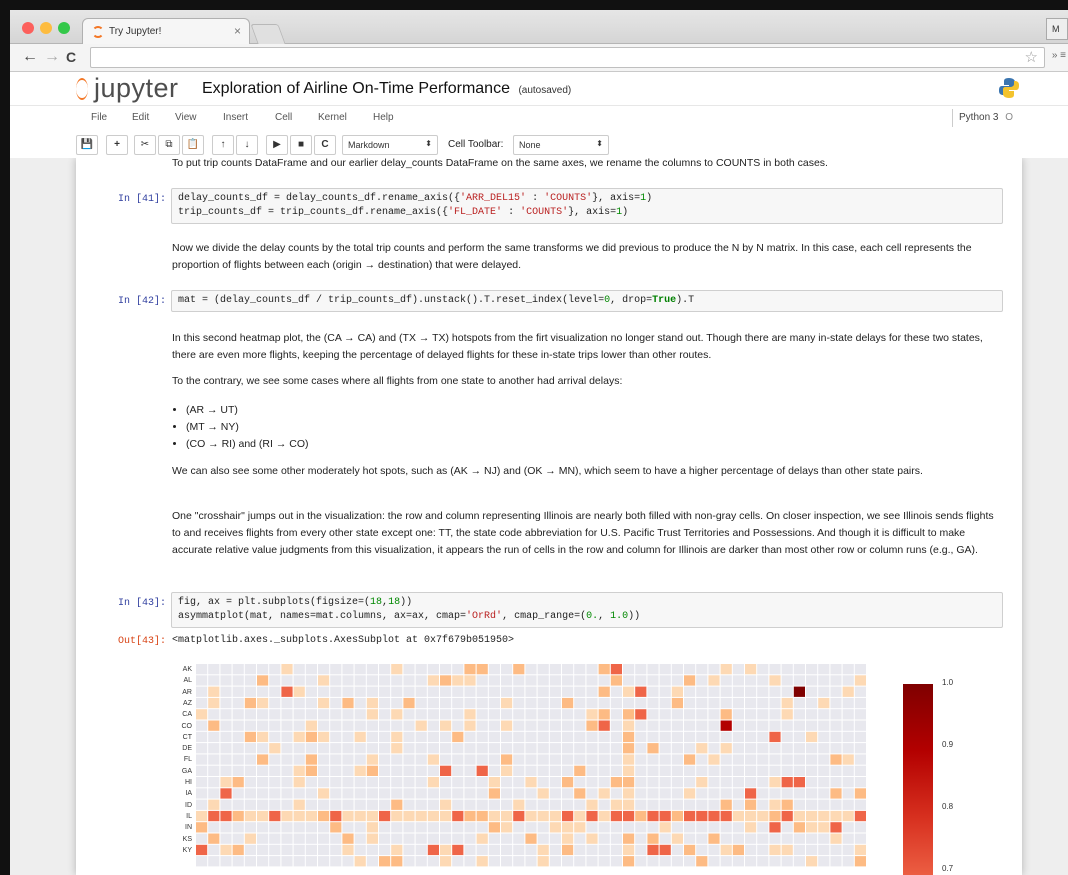 The height and width of the screenshot is (875, 1068). Describe the element at coordinates (301, 145) in the screenshot. I see `stop-icon: ■` at that location.